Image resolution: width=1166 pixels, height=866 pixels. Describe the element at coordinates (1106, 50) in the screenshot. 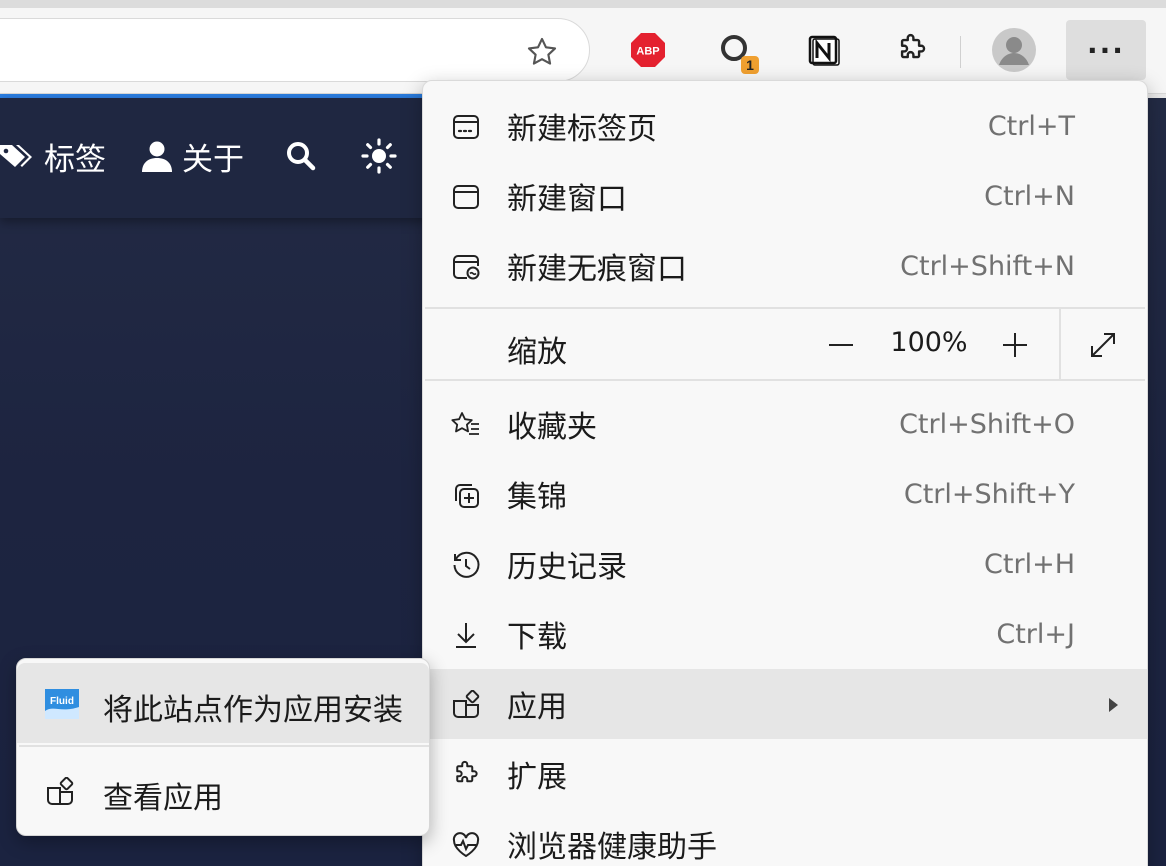

I see `more-icon: ···` at that location.